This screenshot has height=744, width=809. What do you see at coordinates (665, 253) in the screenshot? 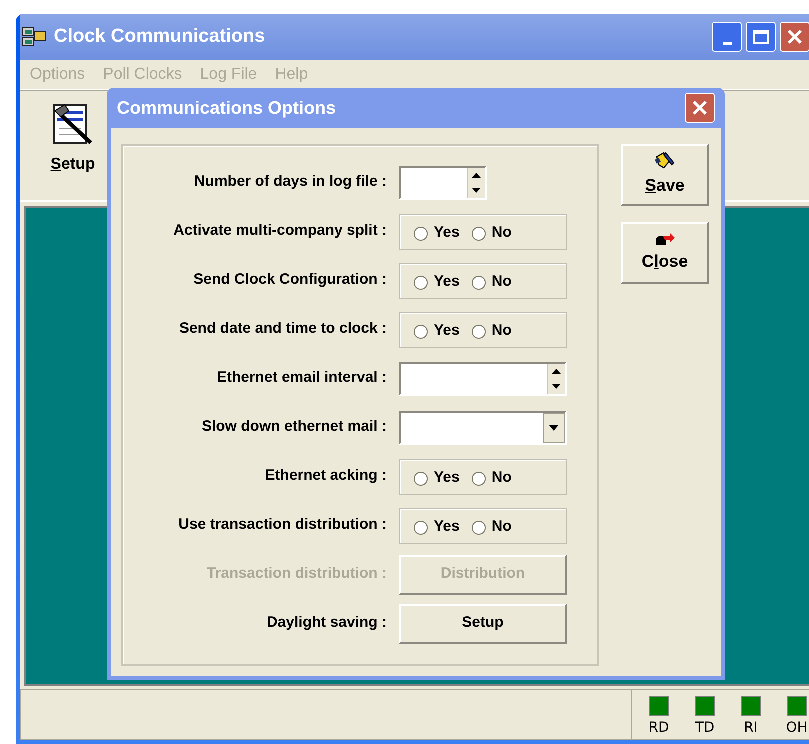
I see `dialog-action-button: Close` at bounding box center [665, 253].